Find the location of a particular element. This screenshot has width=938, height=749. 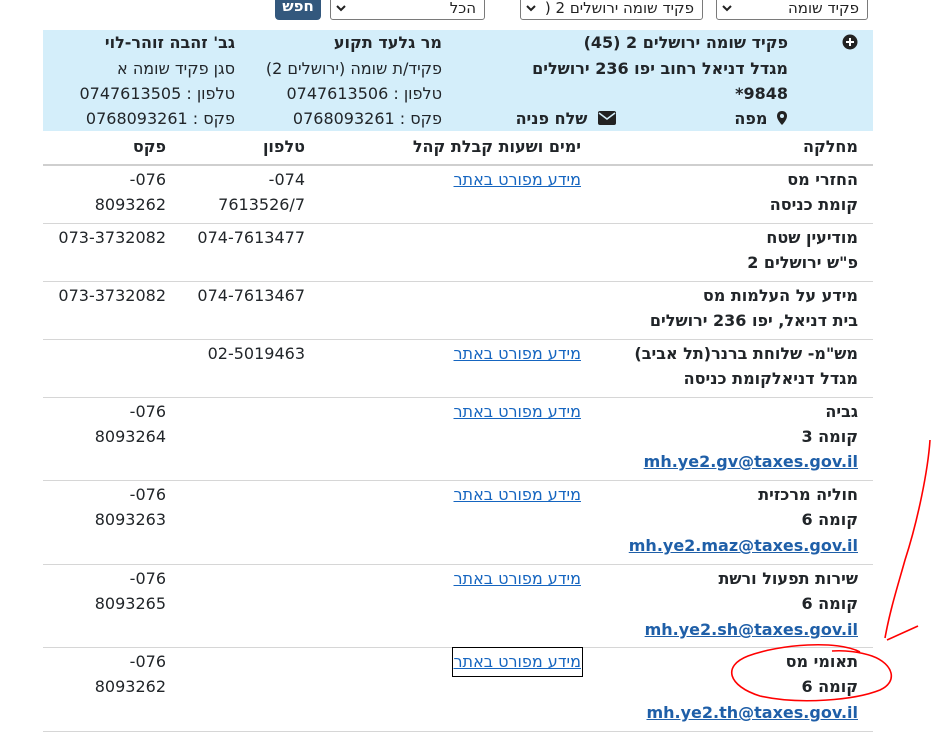

department-name: מודיעין שטח is located at coordinates (812, 237).